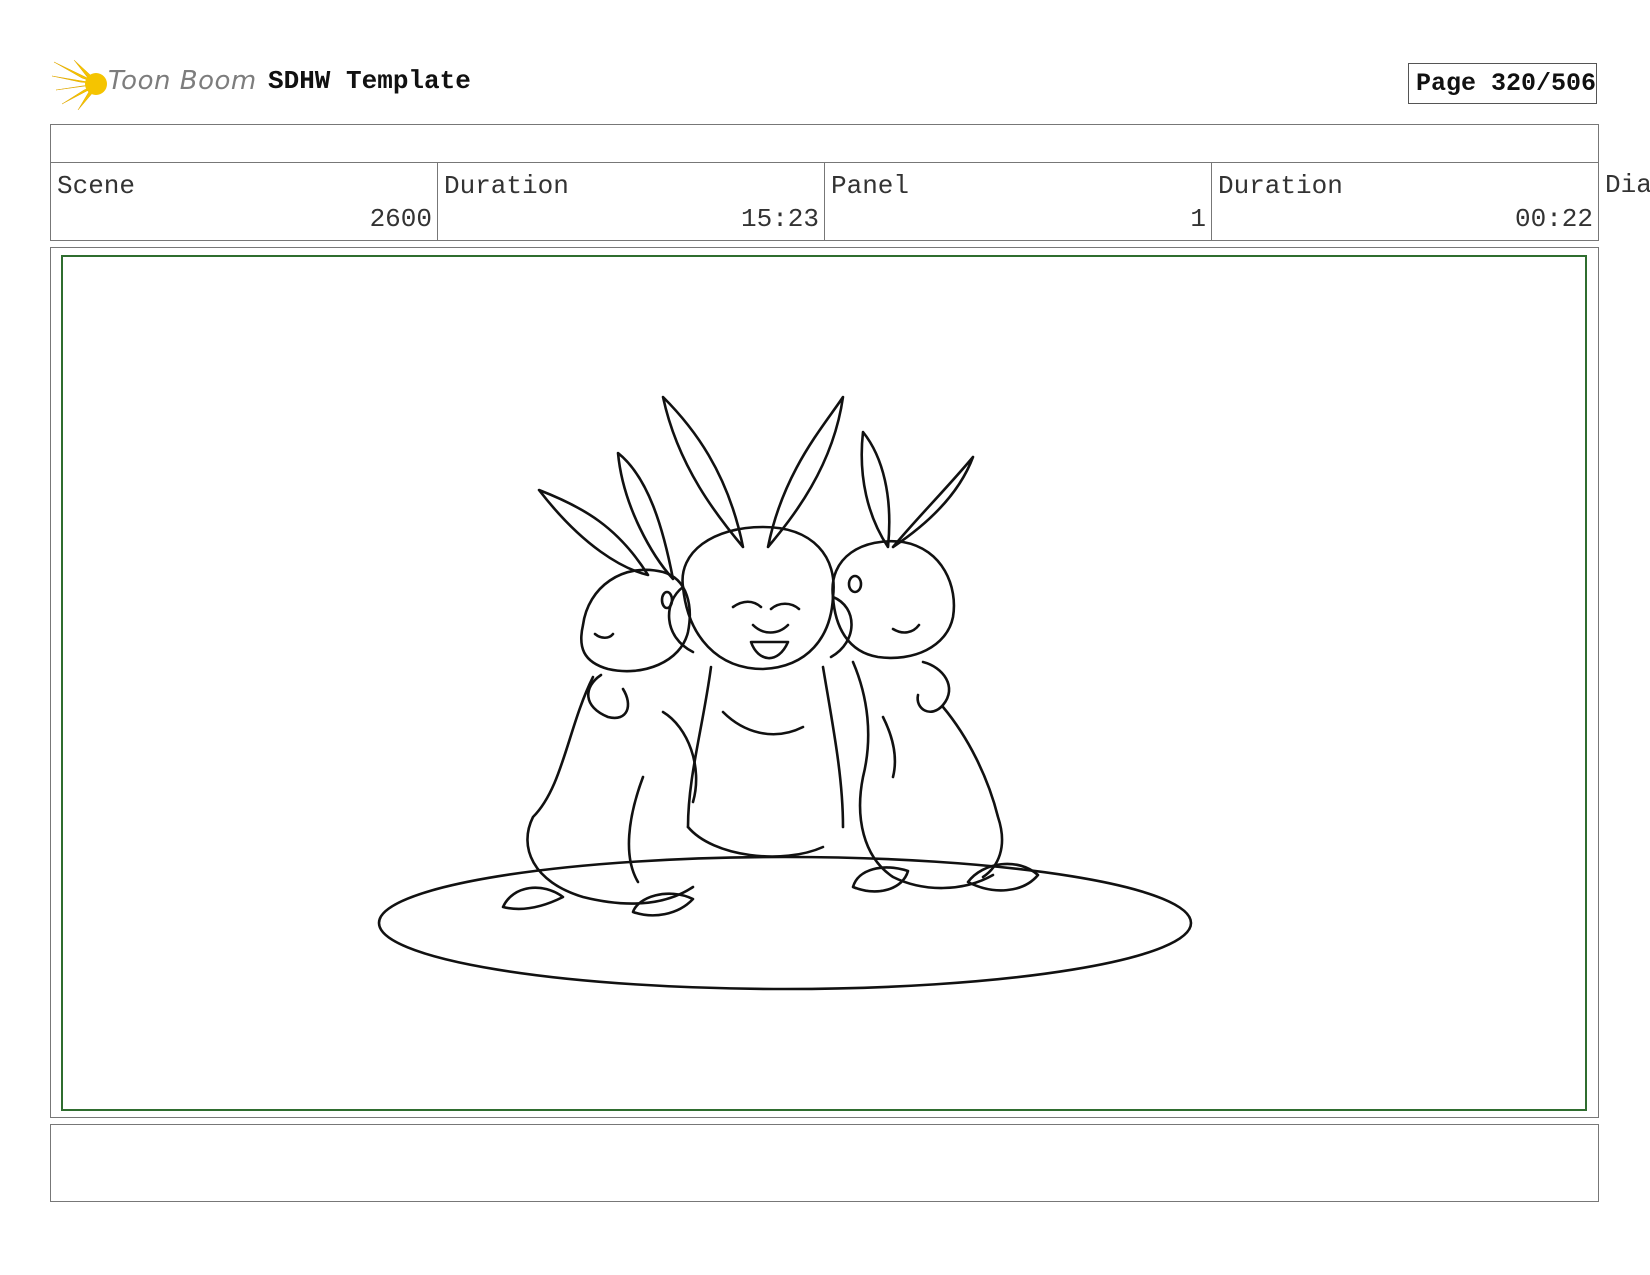  What do you see at coordinates (244, 201) in the screenshot?
I see `scene-cell: Scene 2600` at bounding box center [244, 201].